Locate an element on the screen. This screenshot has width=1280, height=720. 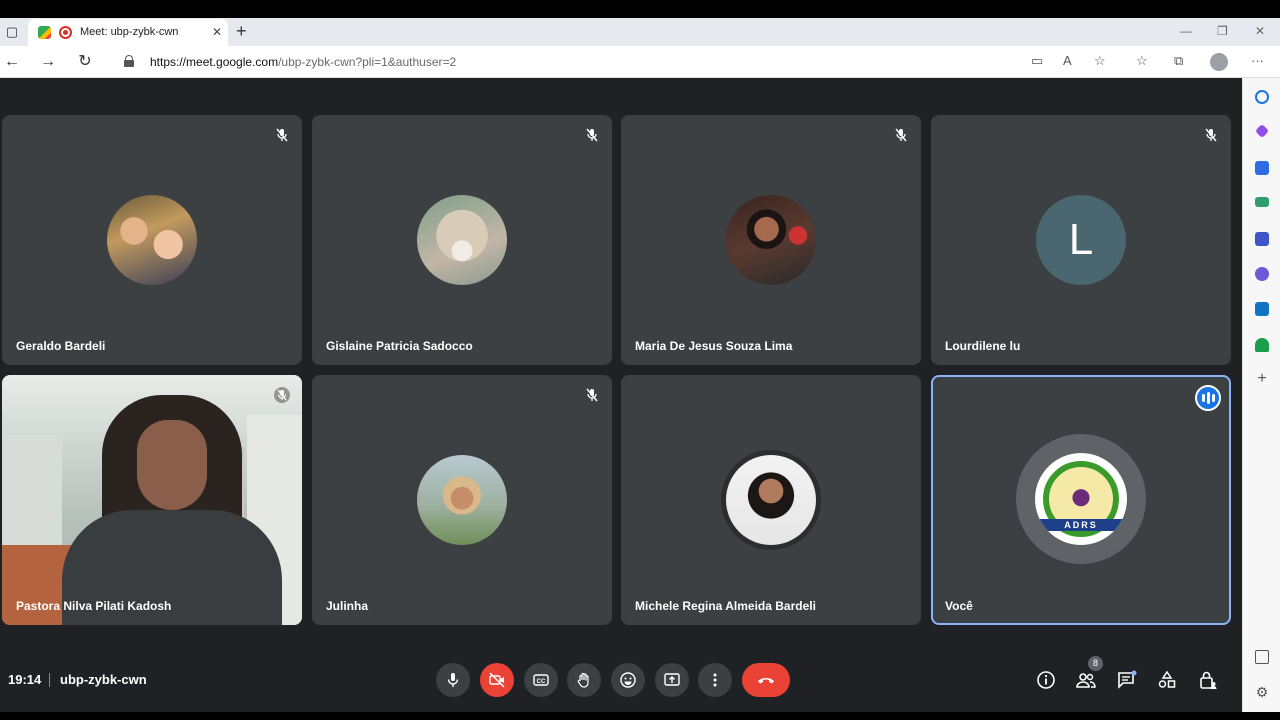
more-options-button is located at coordinates (715, 680).